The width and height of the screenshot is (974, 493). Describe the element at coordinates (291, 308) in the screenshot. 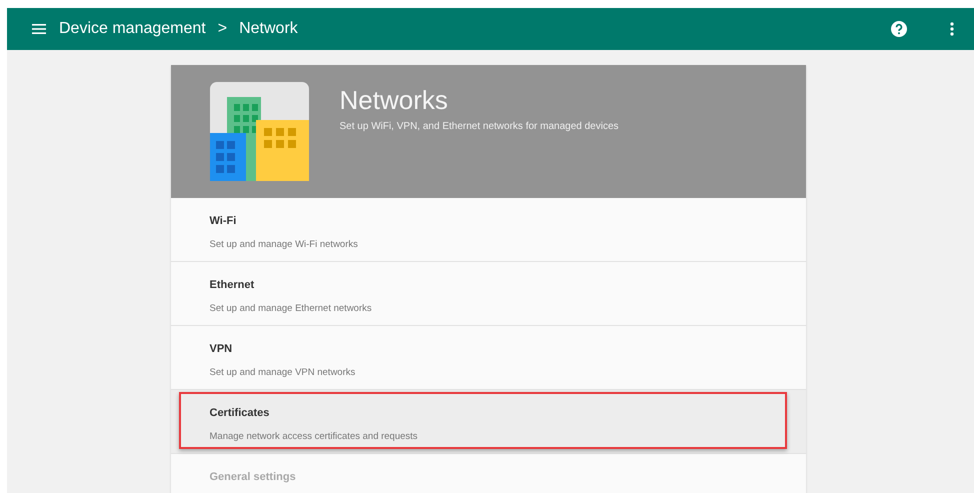

I see `row-description: Set up and manage Ethernet networks` at that location.